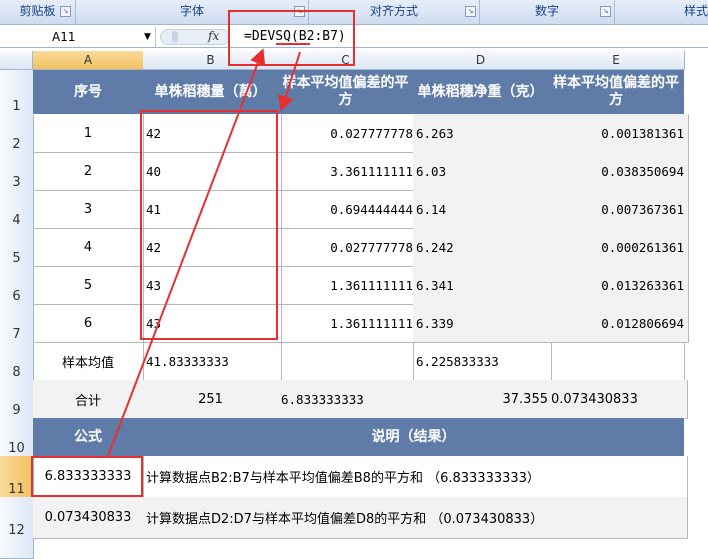 This screenshot has width=708, height=559. I want to click on spike-weight-cell: 6.14, so click(482, 209).